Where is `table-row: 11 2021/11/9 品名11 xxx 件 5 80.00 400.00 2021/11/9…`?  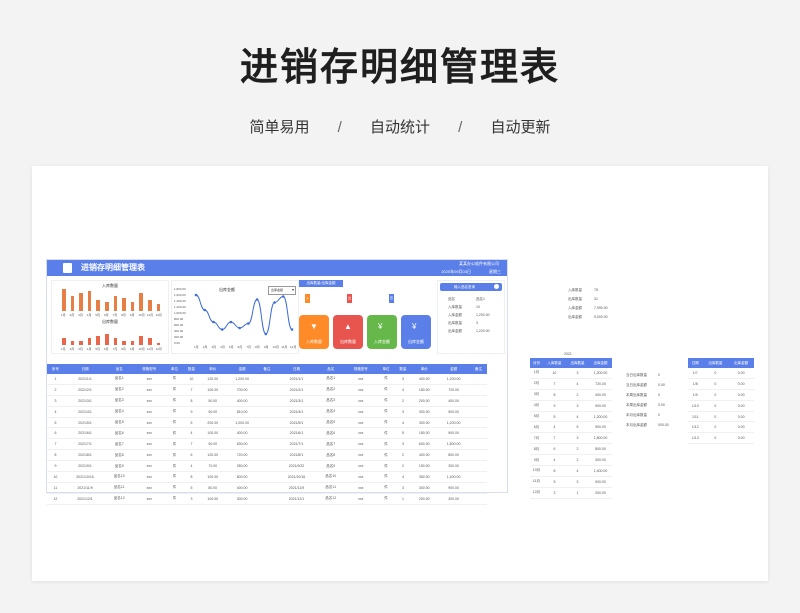
table-row: 11 2021/11/9 品名11 xxx 件 5 80.00 400.00 2021/11/9… is located at coordinates (267, 488).